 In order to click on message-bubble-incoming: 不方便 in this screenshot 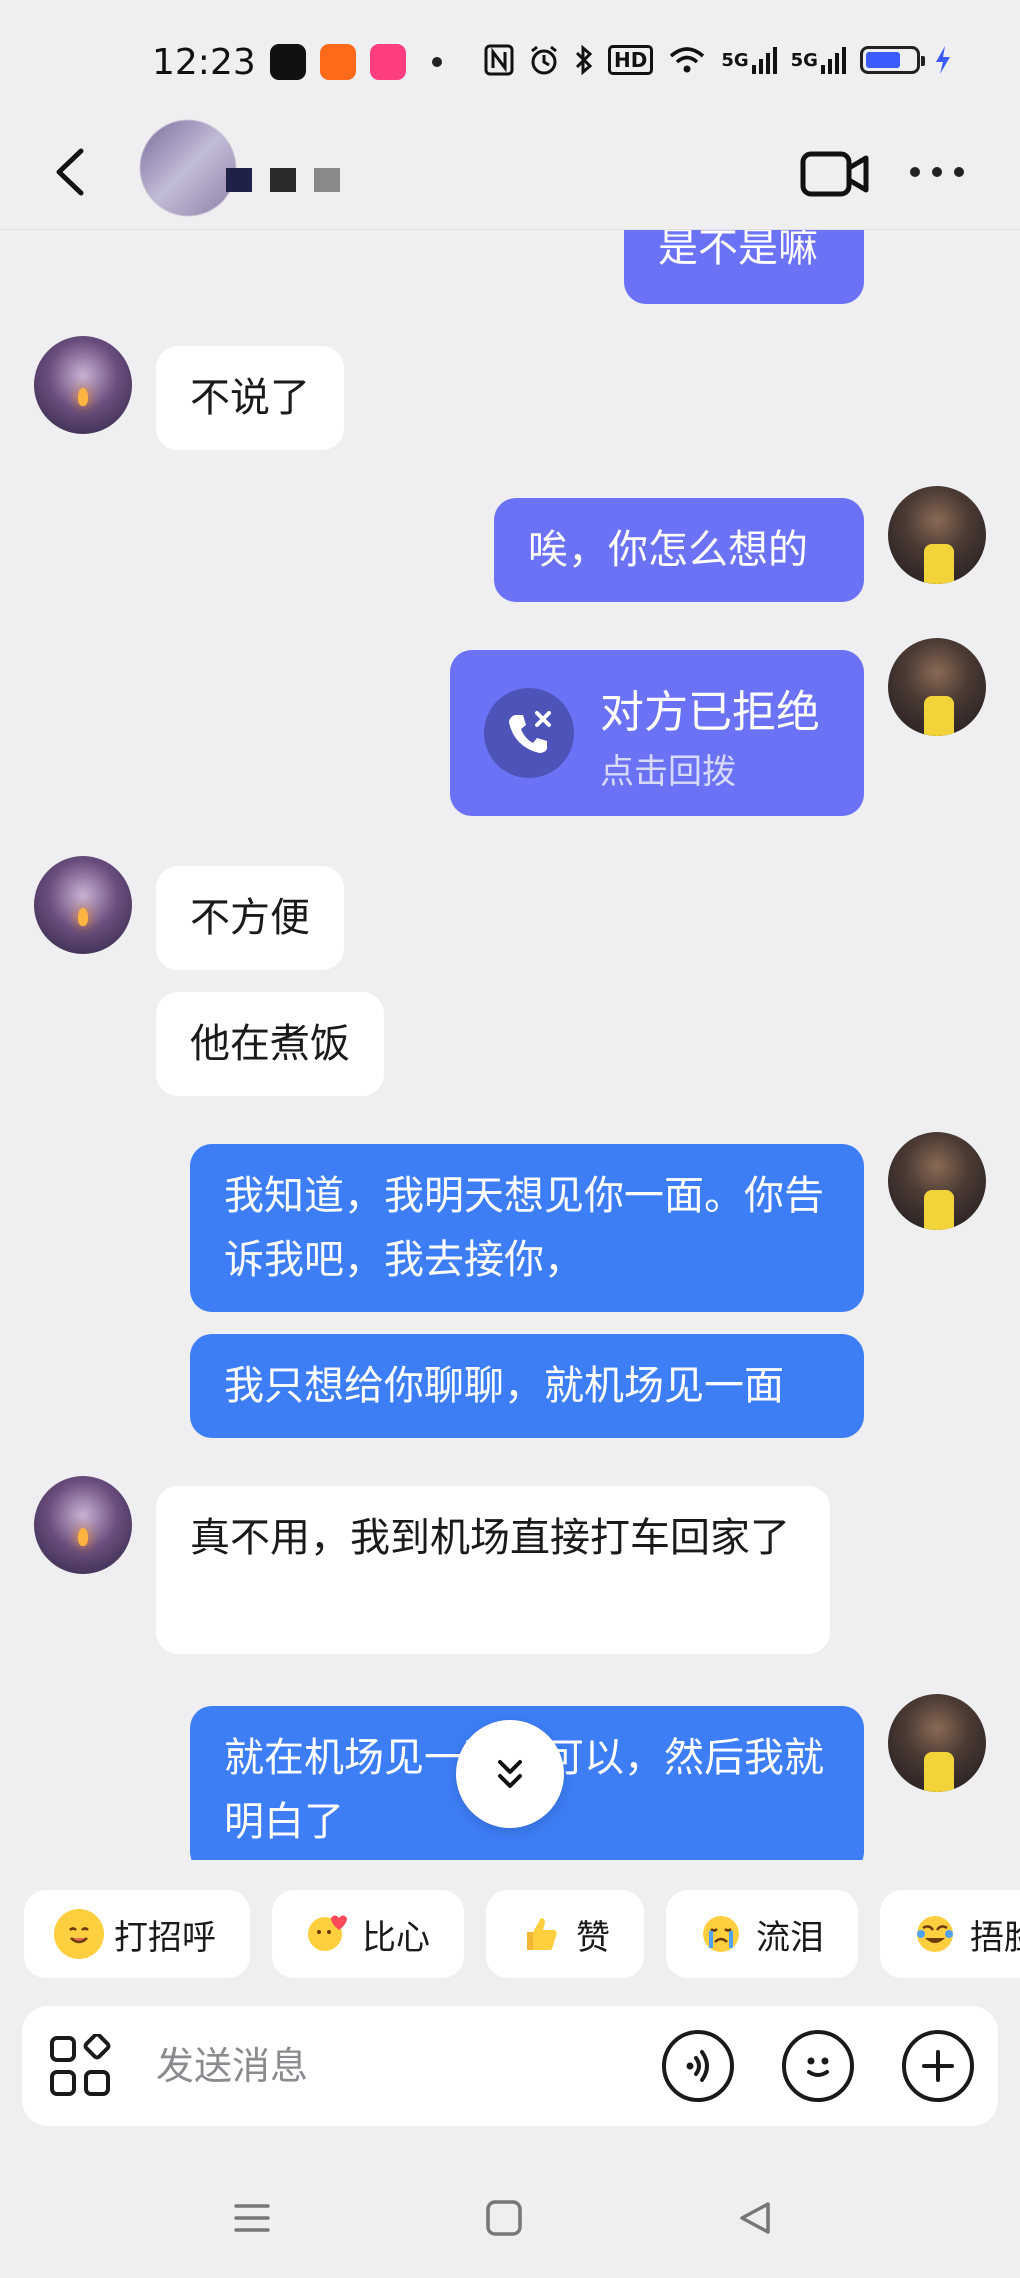, I will do `click(250, 918)`.